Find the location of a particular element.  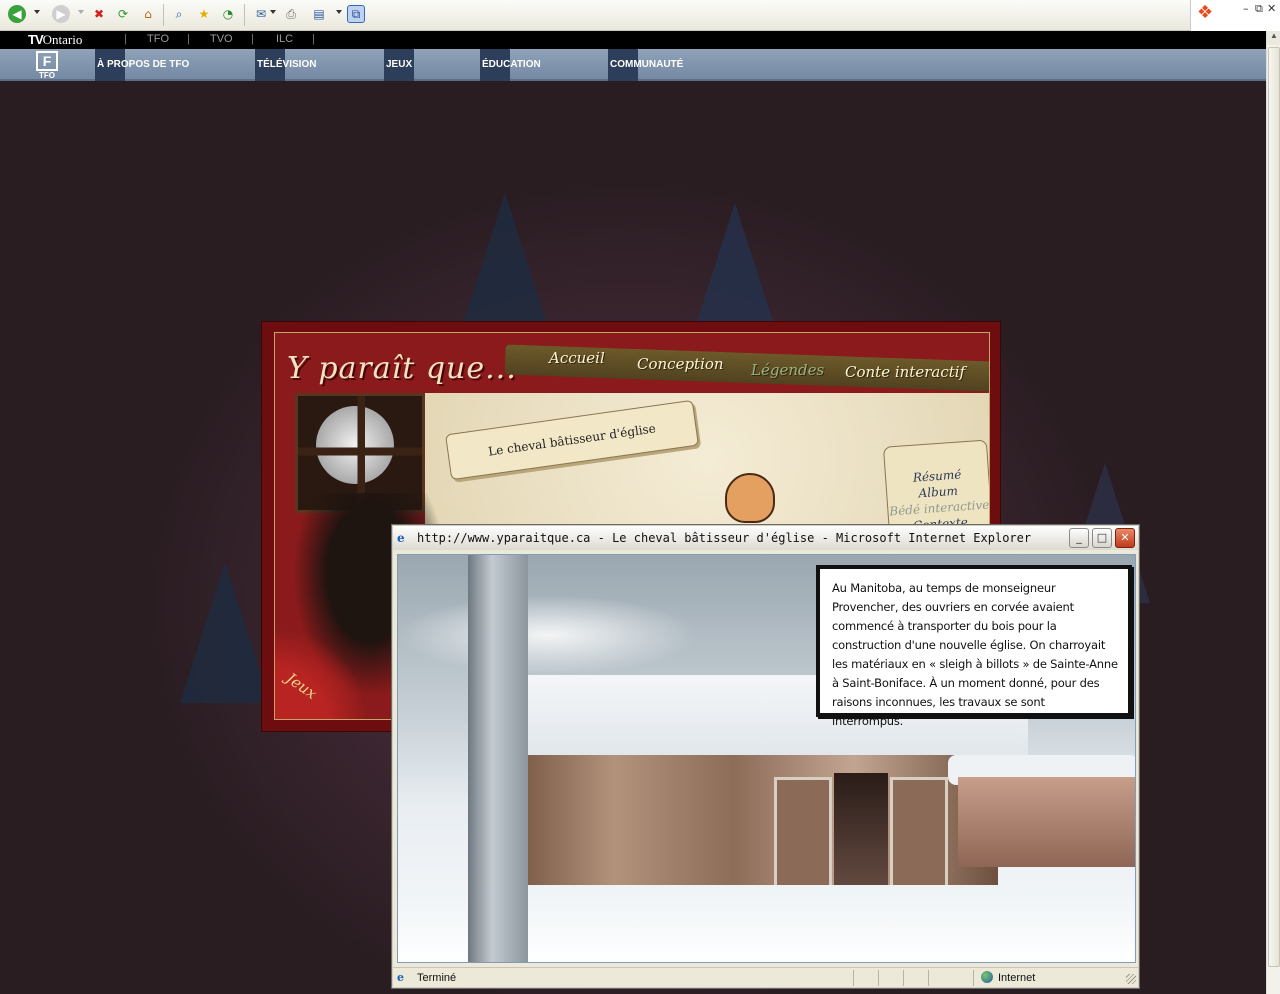

top-link-tvo: TVO is located at coordinates (221, 39).